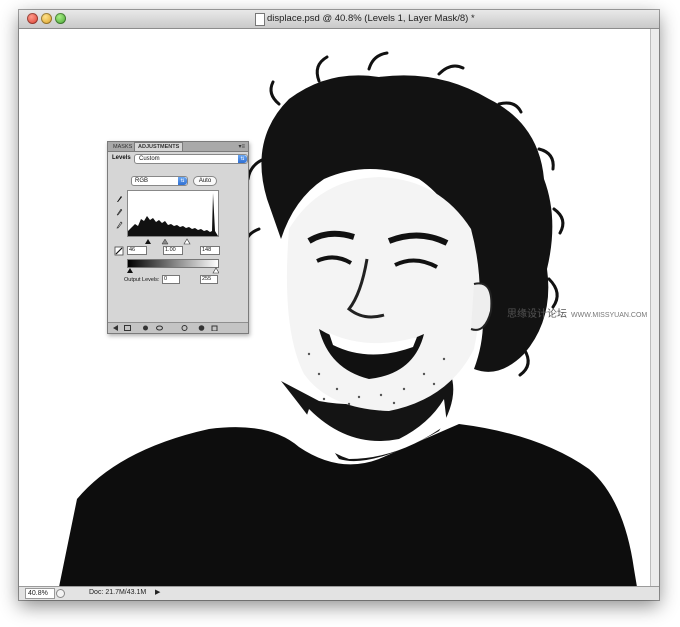 This screenshot has width=680, height=627. I want to click on tab-adjustments: ADJUSTMENTS, so click(159, 146).